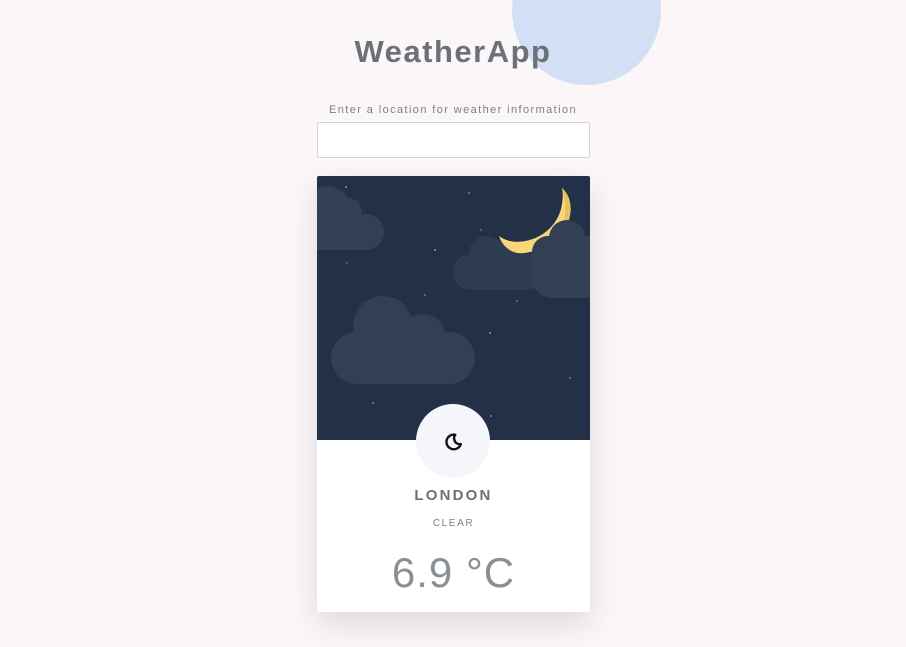 The image size is (906, 647). Describe the element at coordinates (453, 140) in the screenshot. I see `location-search-input` at that location.